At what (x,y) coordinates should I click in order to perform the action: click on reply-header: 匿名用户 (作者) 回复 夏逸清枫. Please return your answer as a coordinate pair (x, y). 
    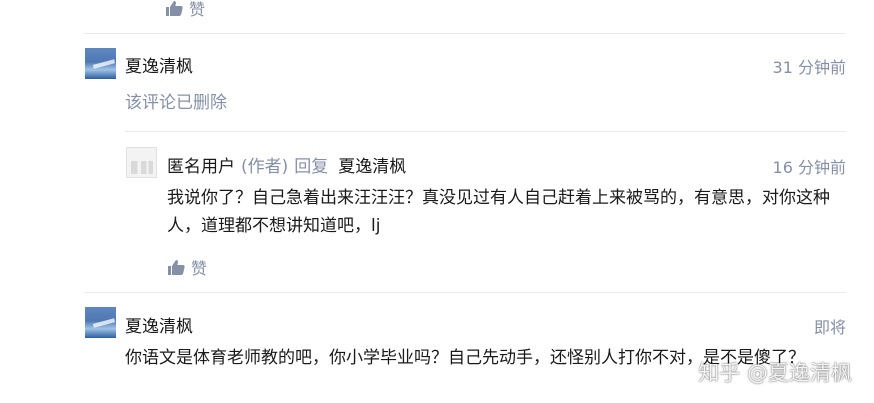
    Looking at the image, I should click on (286, 164).